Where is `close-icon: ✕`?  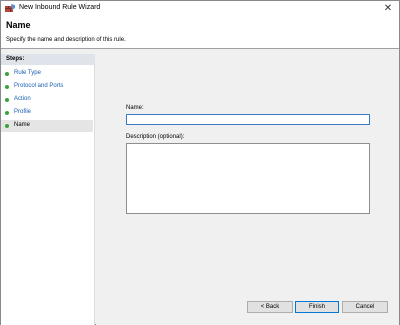
close-icon: ✕ is located at coordinates (388, 8).